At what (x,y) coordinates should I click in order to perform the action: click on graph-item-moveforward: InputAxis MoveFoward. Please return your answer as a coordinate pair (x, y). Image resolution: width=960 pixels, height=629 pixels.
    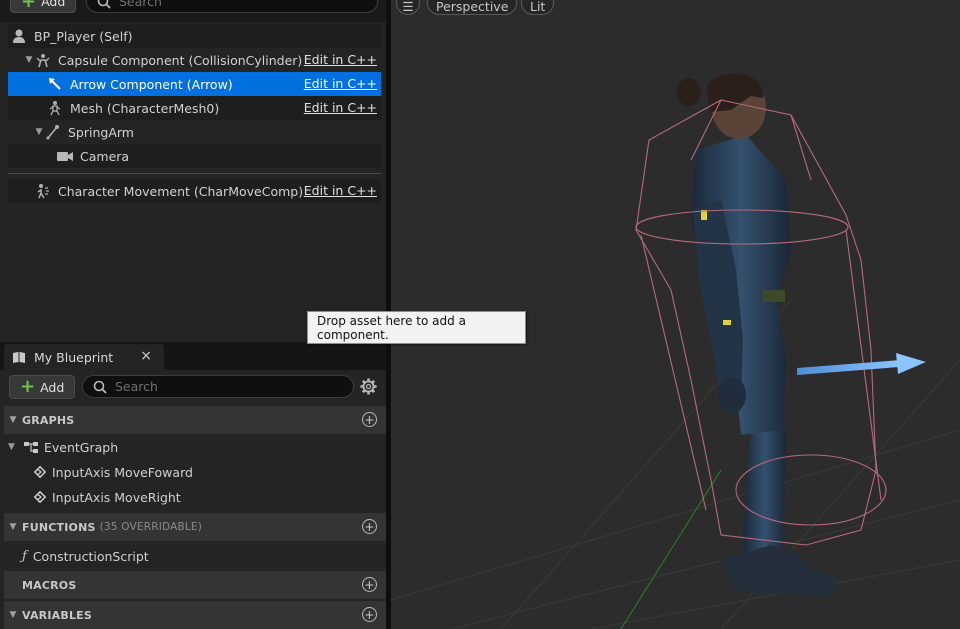
    Looking at the image, I should click on (113, 472).